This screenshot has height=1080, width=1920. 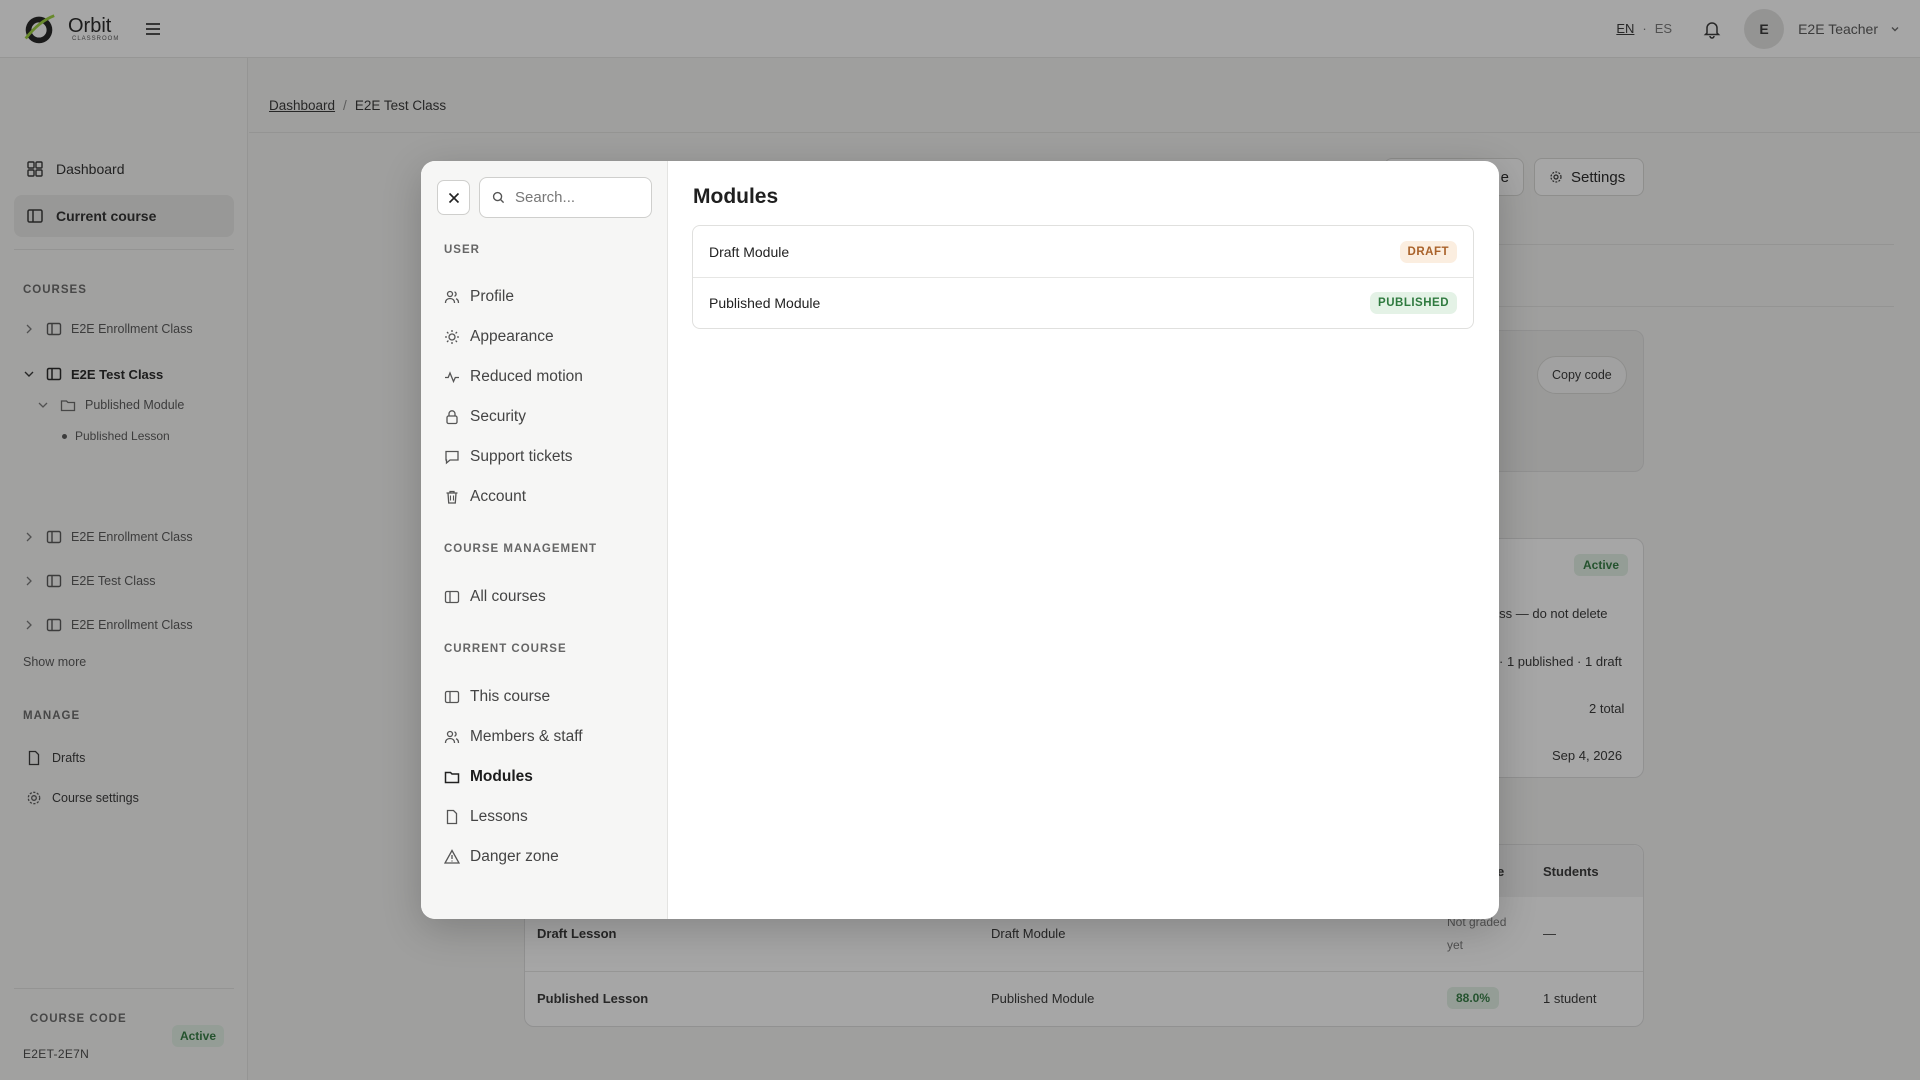 I want to click on file-icon, so click(x=452, y=817).